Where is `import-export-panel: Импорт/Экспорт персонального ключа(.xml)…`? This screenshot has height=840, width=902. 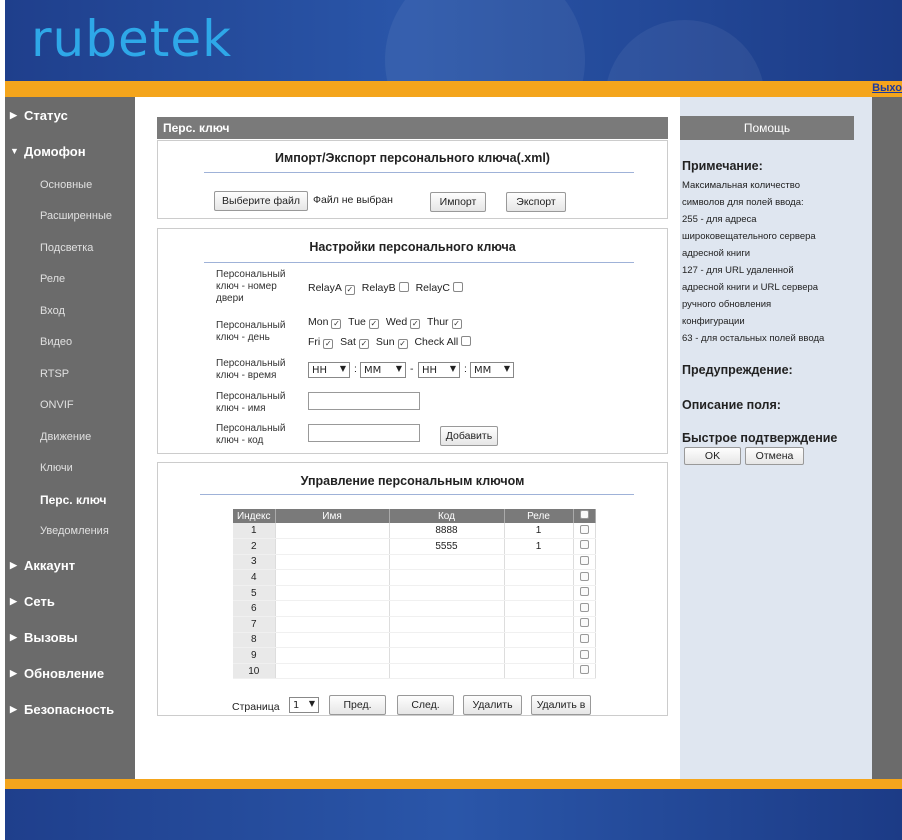
import-export-panel: Импорт/Экспорт персонального ключа(.xml)… is located at coordinates (412, 179).